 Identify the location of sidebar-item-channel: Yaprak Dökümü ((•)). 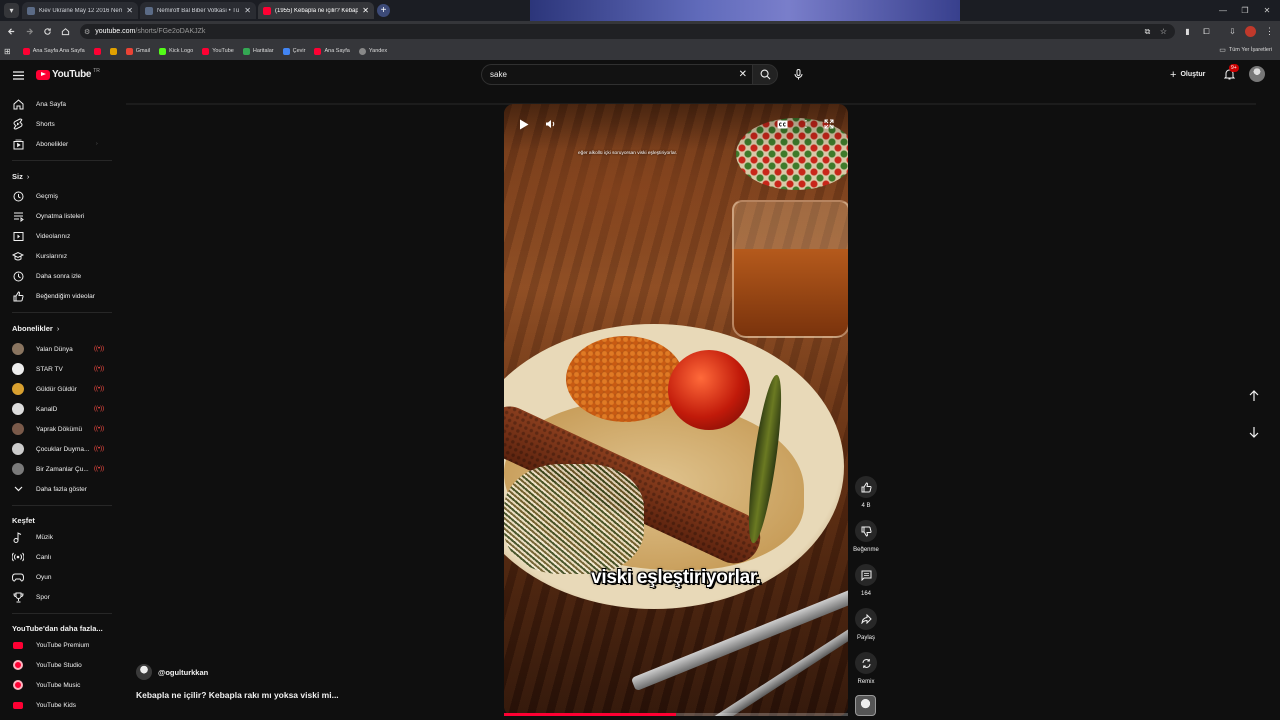
(59, 429).